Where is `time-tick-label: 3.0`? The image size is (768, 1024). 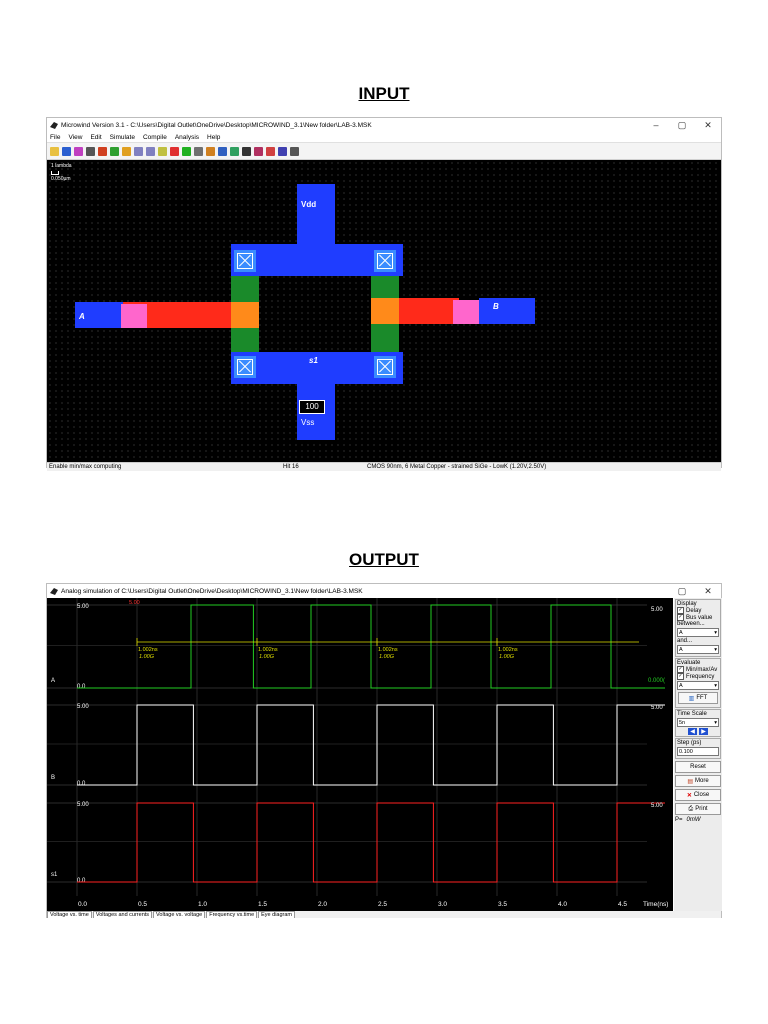 time-tick-label: 3.0 is located at coordinates (442, 904).